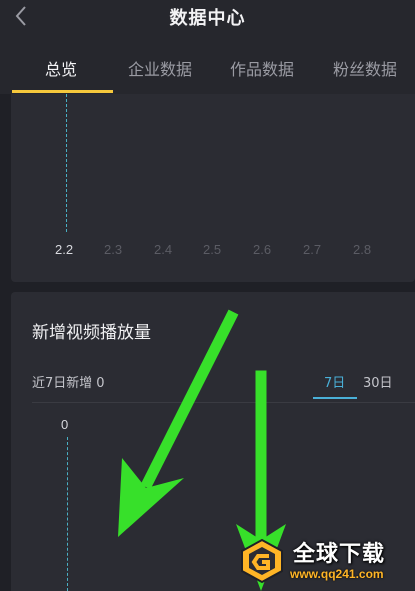  What do you see at coordinates (337, 574) in the screenshot?
I see `watermark-url: www.qq241.com` at bounding box center [337, 574].